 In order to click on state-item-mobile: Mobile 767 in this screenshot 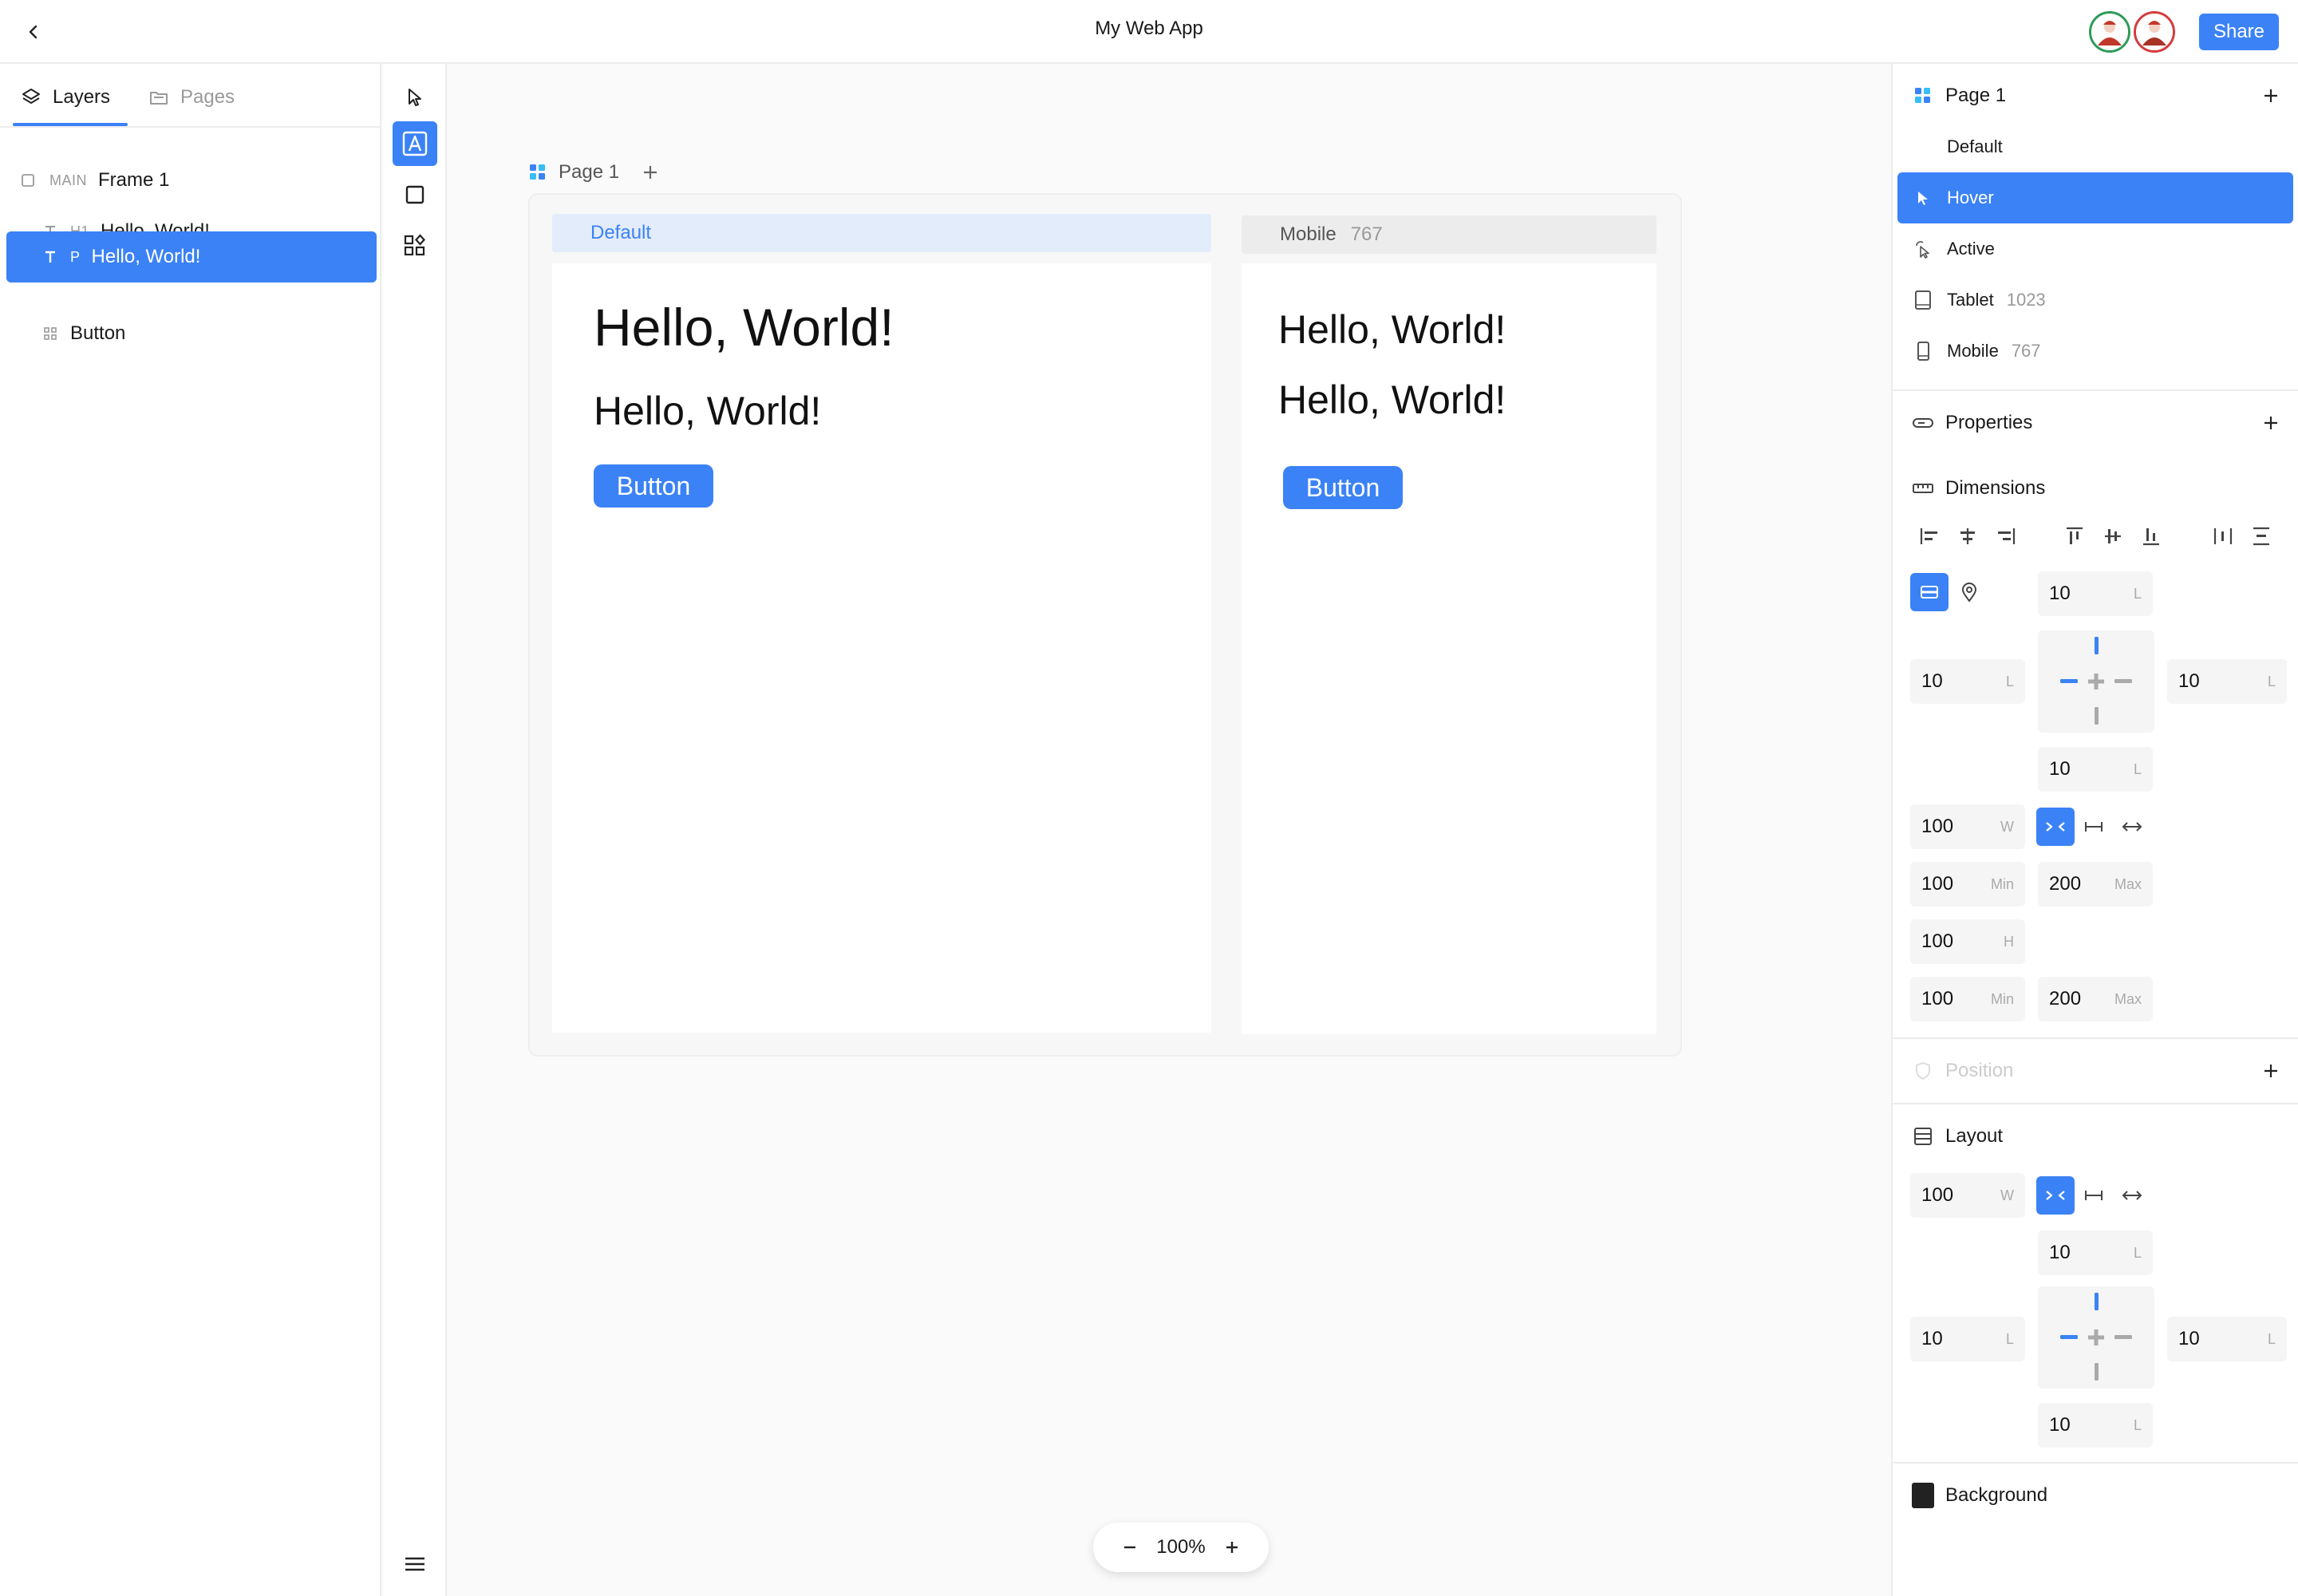, I will do `click(2095, 351)`.